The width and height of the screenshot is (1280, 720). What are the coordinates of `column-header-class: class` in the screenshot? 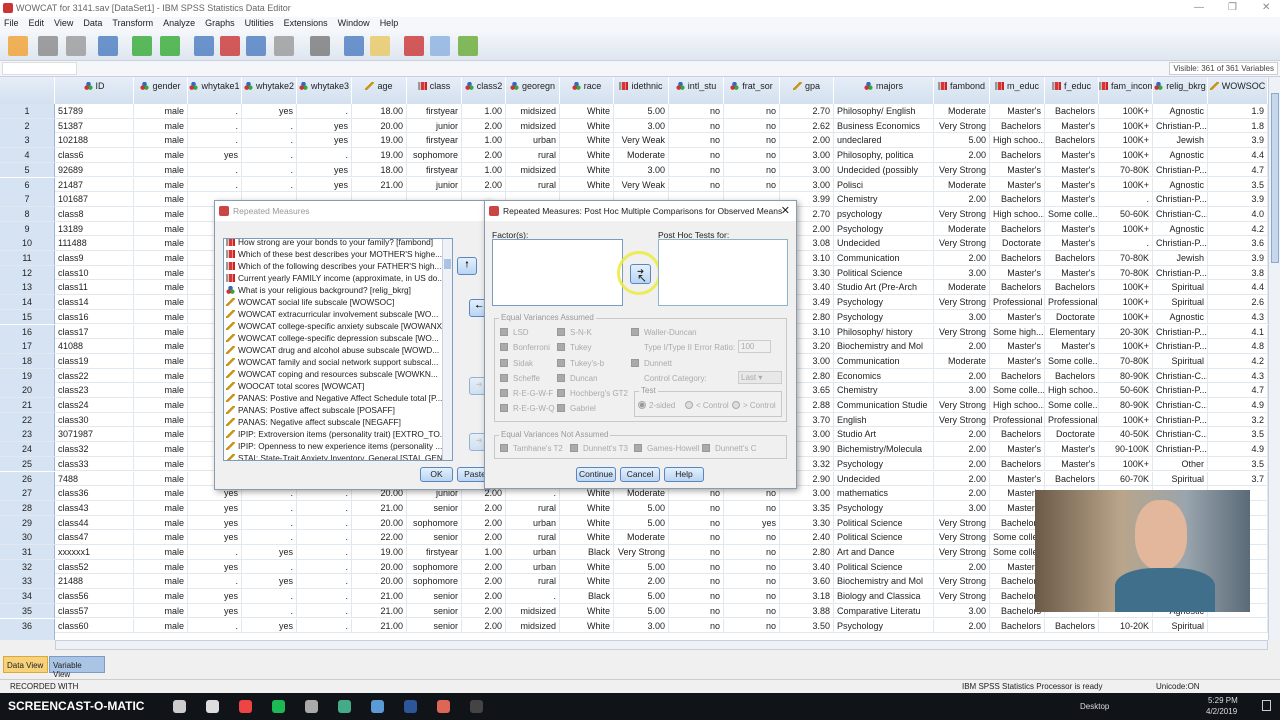 It's located at (434, 90).